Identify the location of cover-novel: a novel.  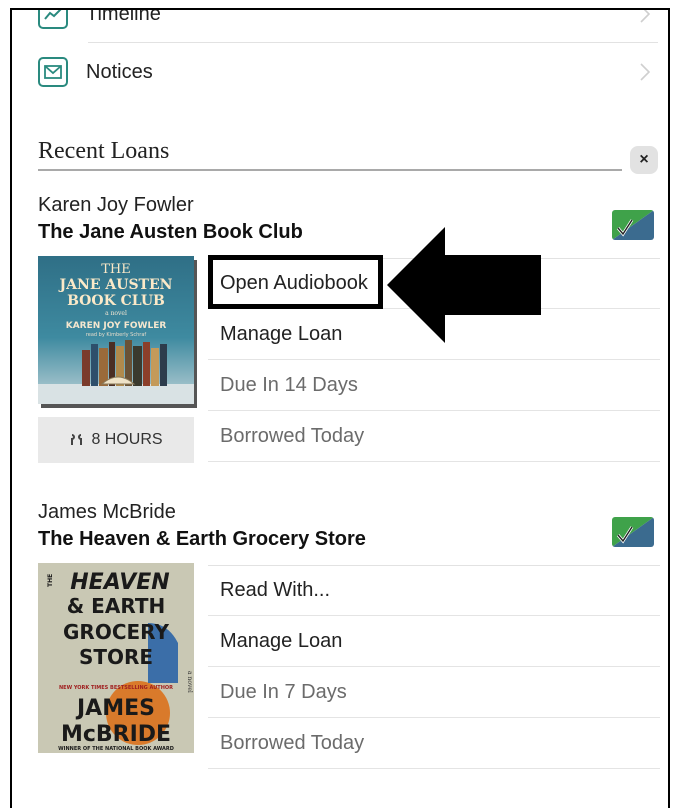
(189, 682).